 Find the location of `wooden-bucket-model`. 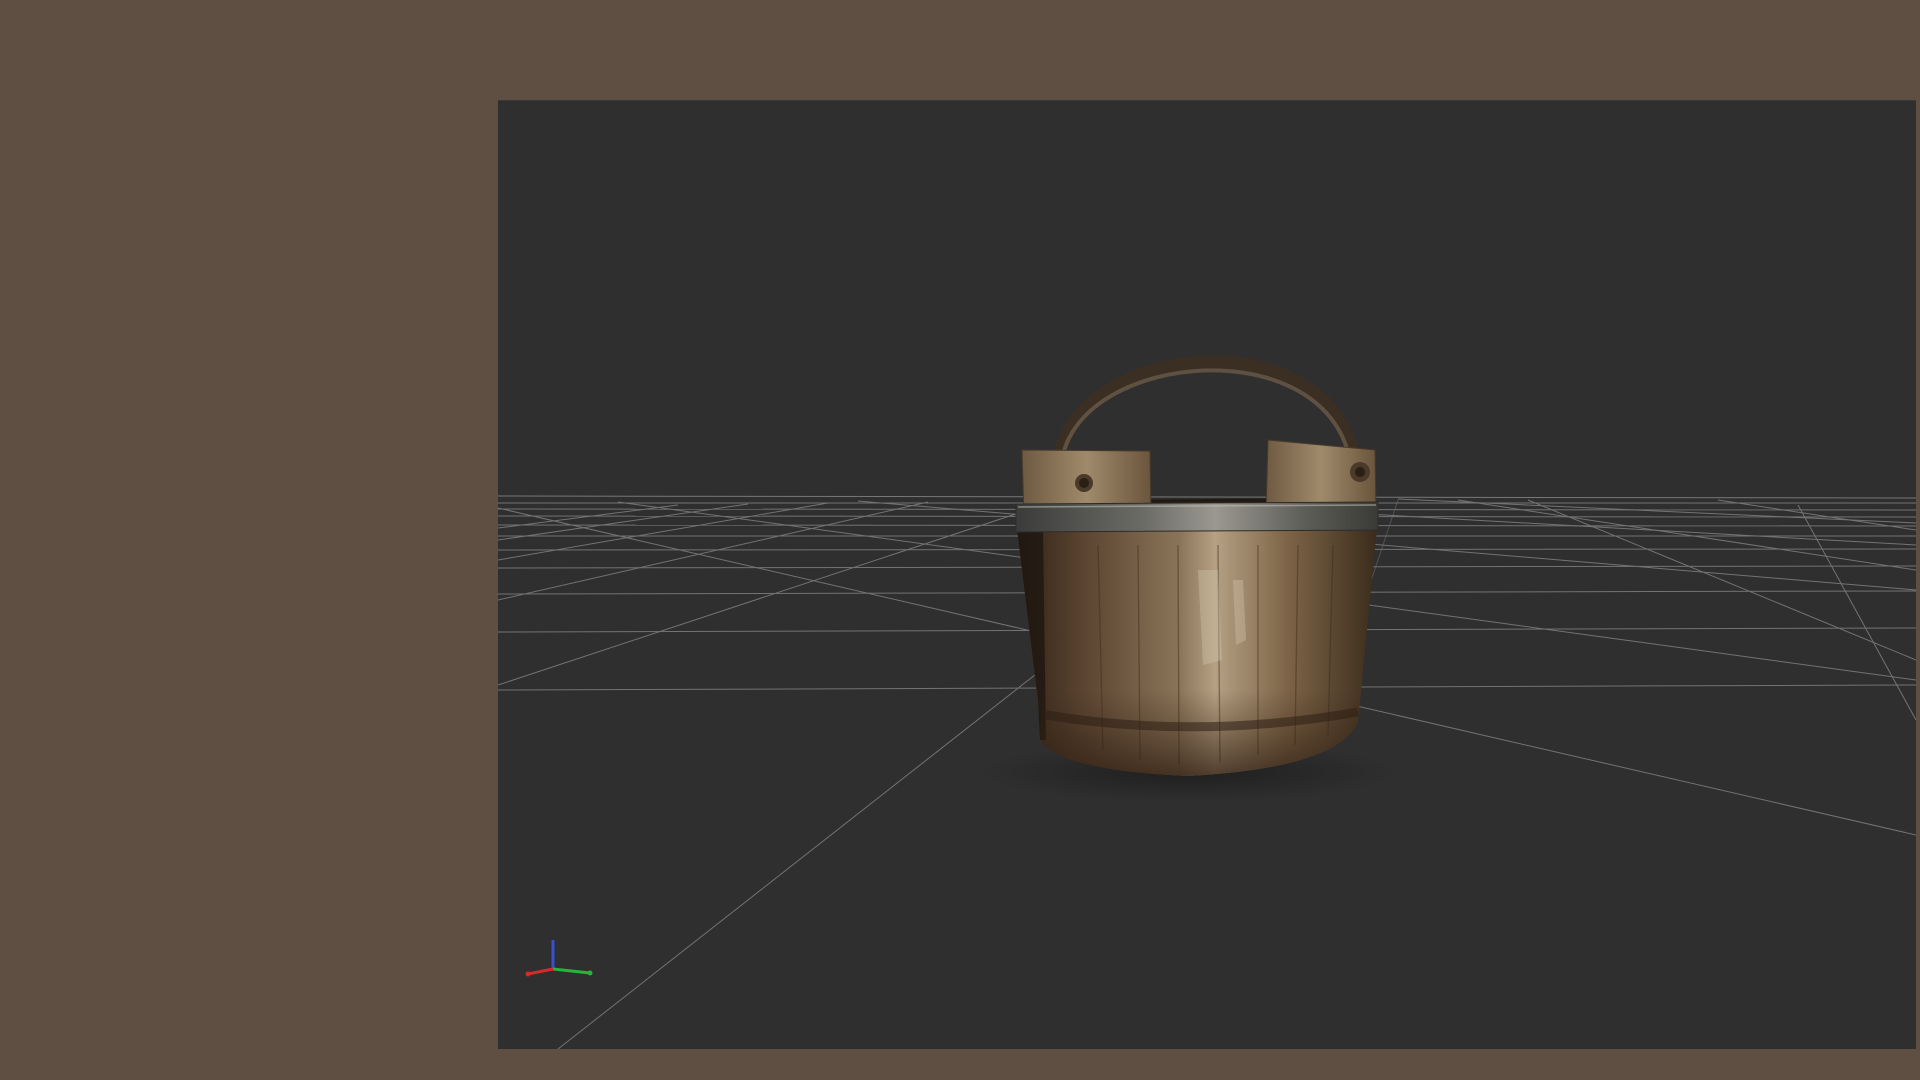

wooden-bucket-model is located at coordinates (1197, 565).